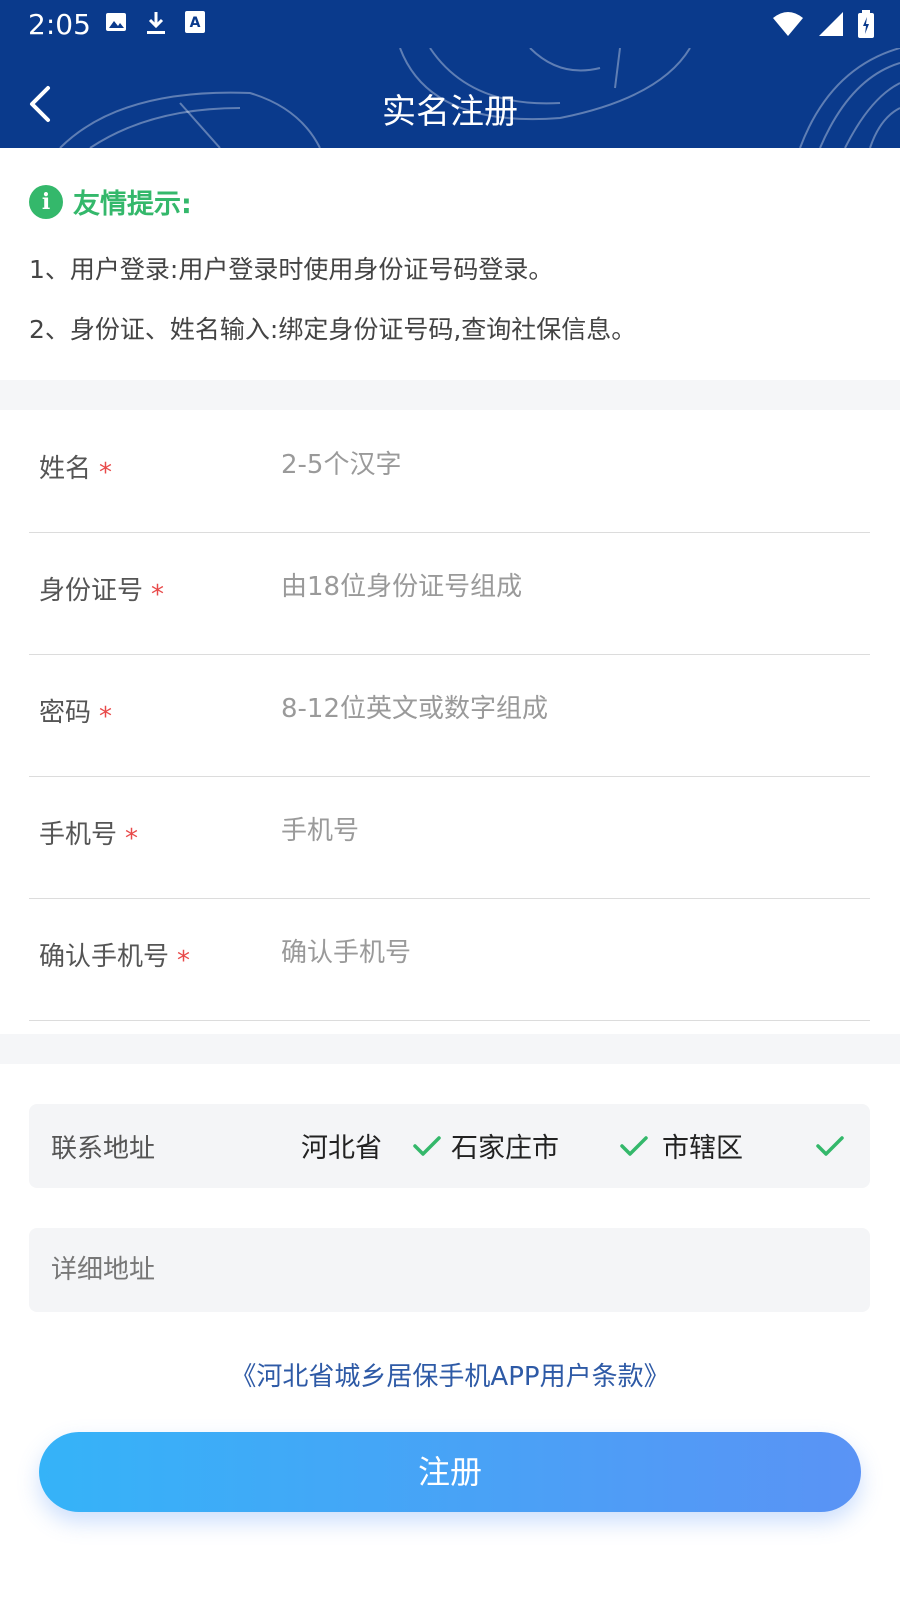  What do you see at coordinates (505, 1148) in the screenshot?
I see `city-value: 石家庄市` at bounding box center [505, 1148].